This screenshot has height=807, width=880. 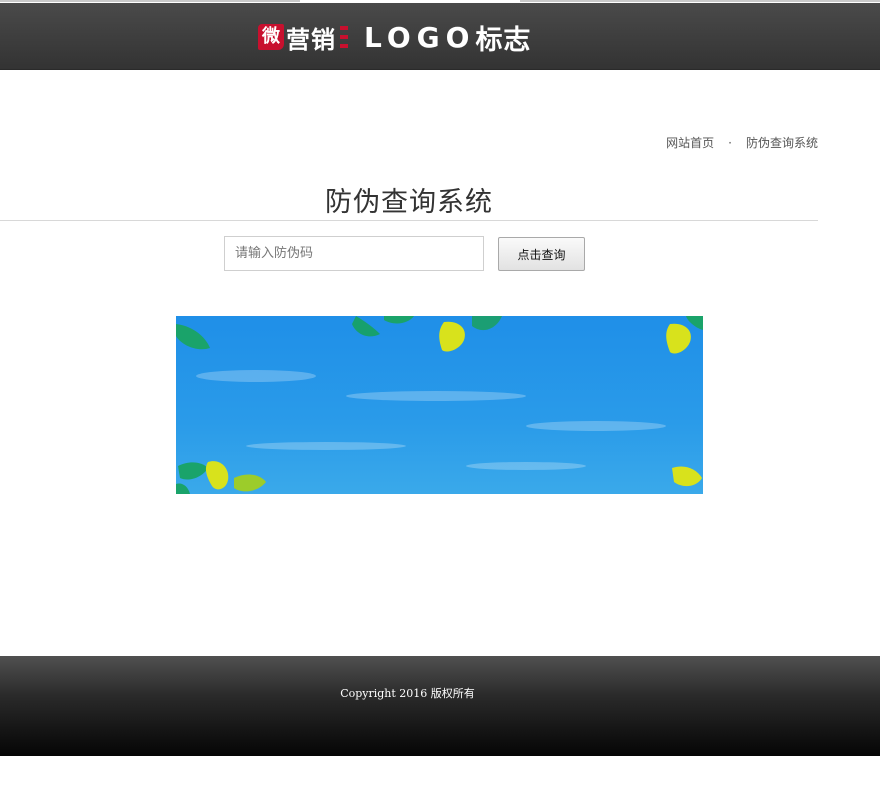 I want to click on query-button: 点击查询, so click(x=541, y=254).